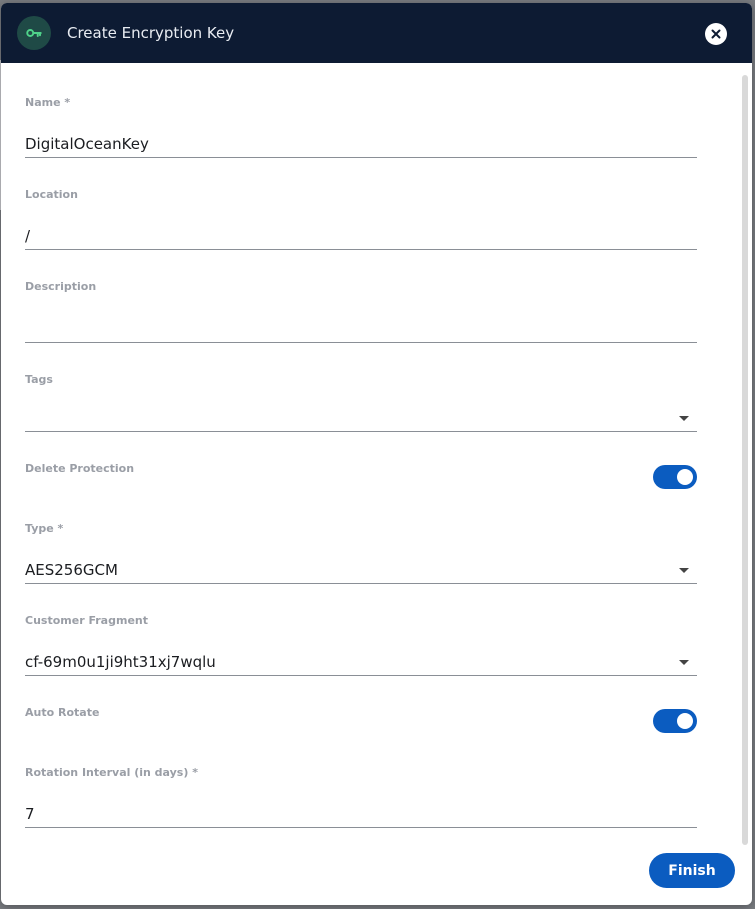  Describe the element at coordinates (61, 286) in the screenshot. I see `description-label: Description` at that location.